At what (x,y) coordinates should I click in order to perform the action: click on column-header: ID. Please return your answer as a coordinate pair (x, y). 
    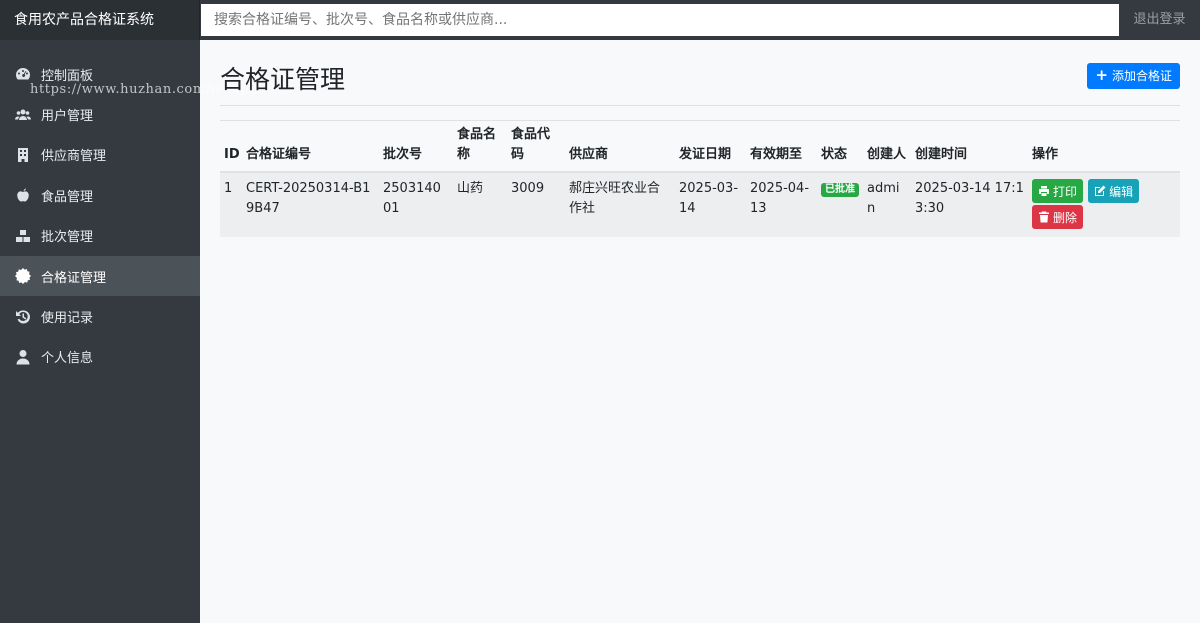
    Looking at the image, I should click on (231, 146).